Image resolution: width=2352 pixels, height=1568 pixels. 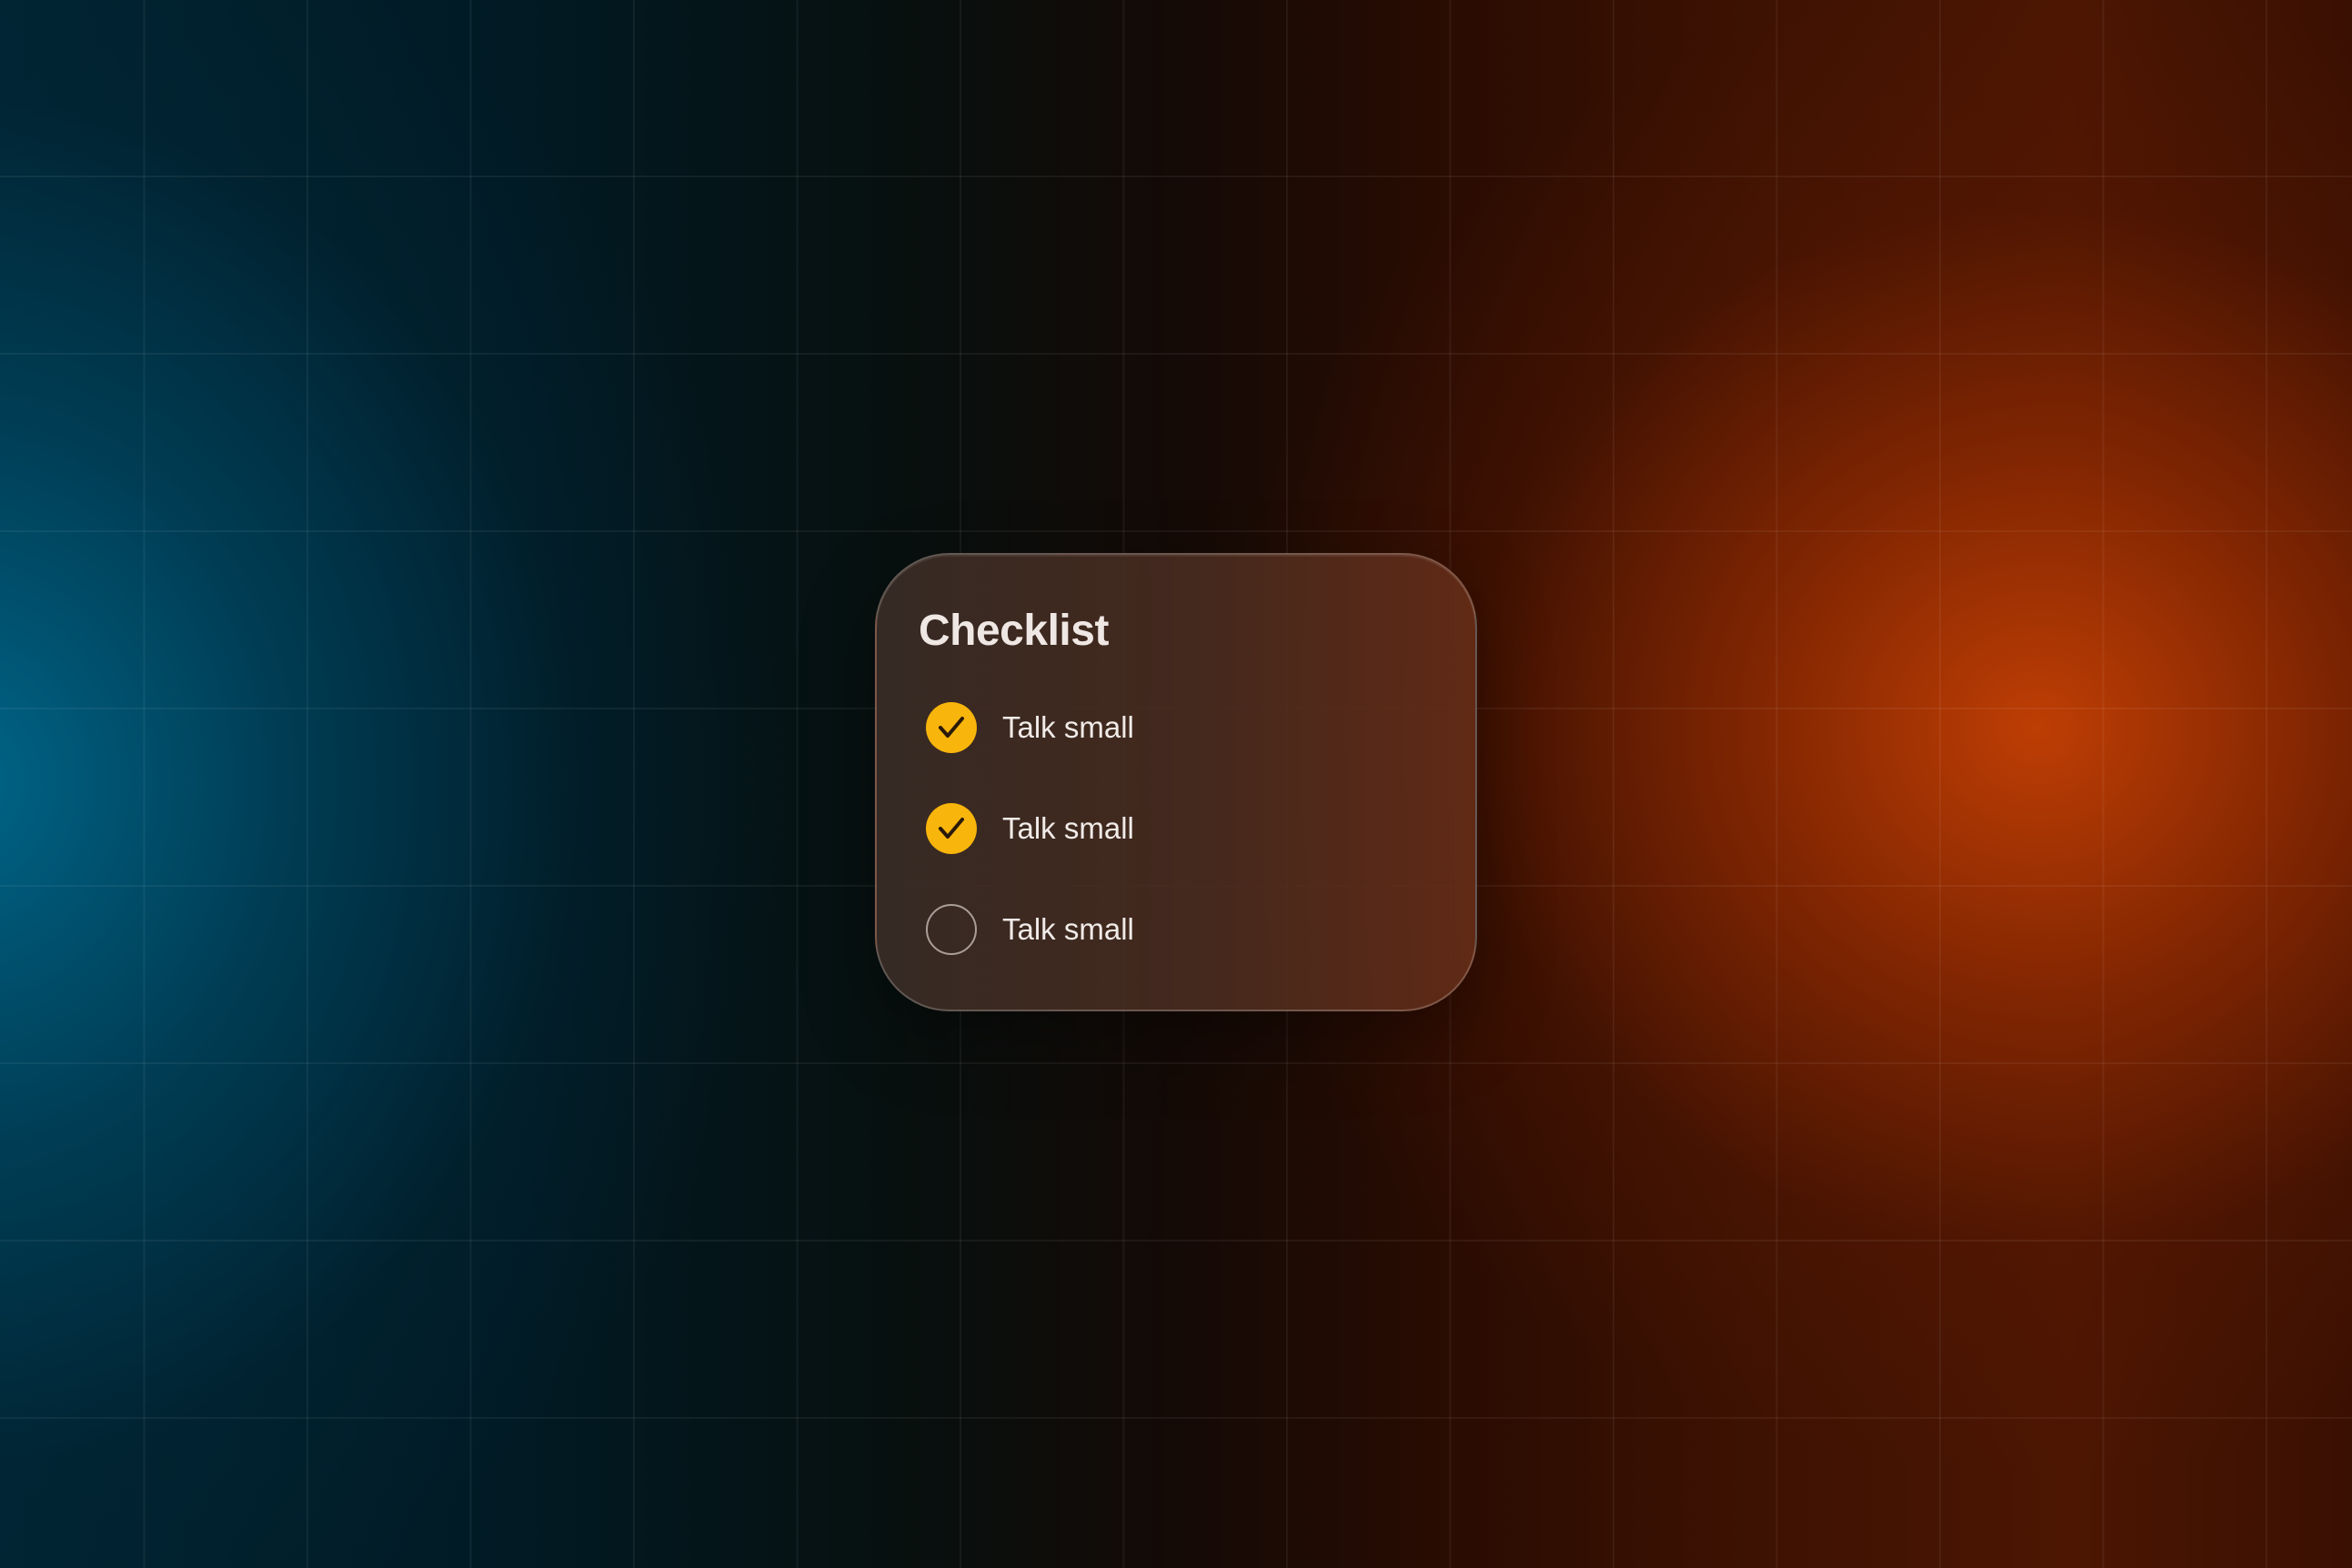 I want to click on checklist-title: Checklist, so click(x=1014, y=631).